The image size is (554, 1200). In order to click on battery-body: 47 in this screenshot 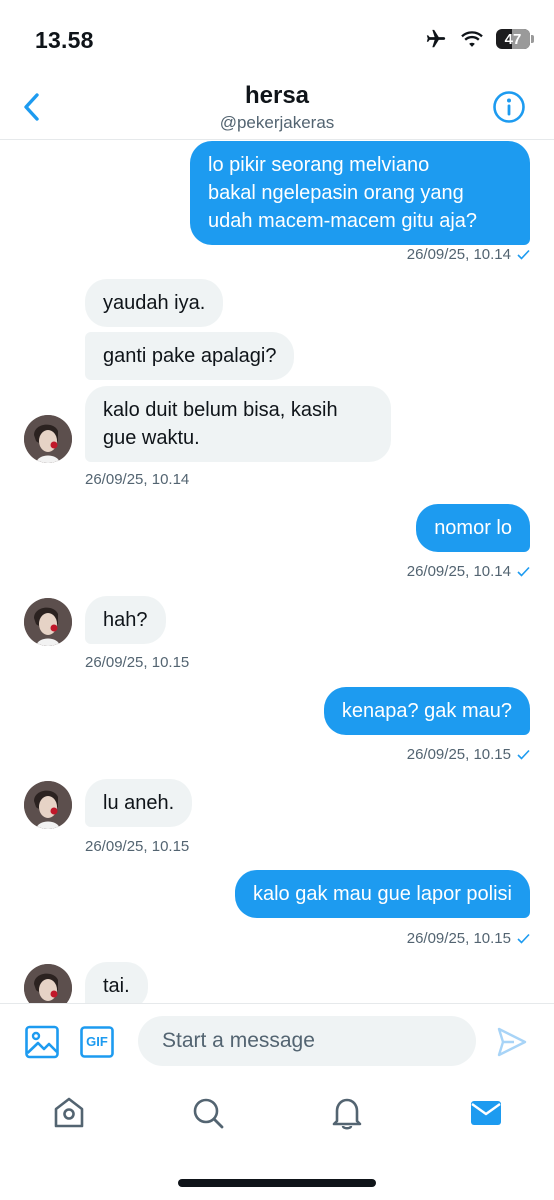, I will do `click(513, 39)`.